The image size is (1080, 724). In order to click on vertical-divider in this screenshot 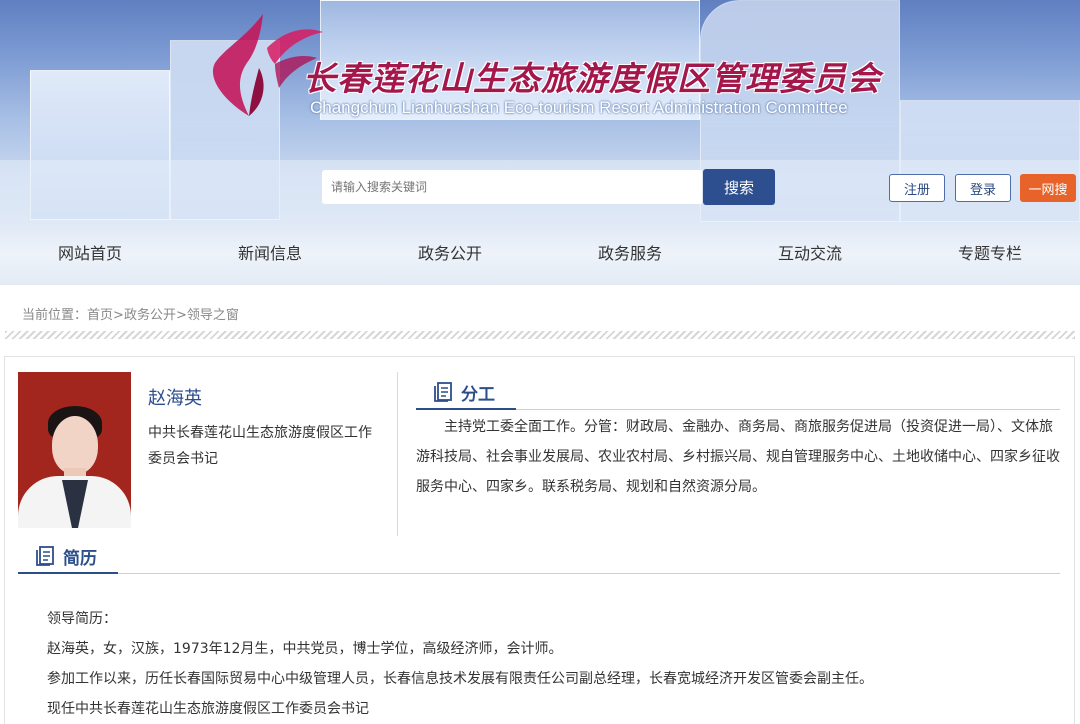, I will do `click(397, 454)`.